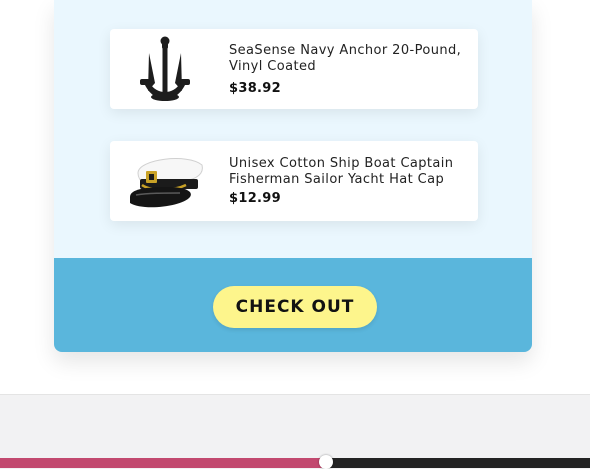 The height and width of the screenshot is (469, 590). What do you see at coordinates (166, 183) in the screenshot?
I see `captain-hat-icon` at bounding box center [166, 183].